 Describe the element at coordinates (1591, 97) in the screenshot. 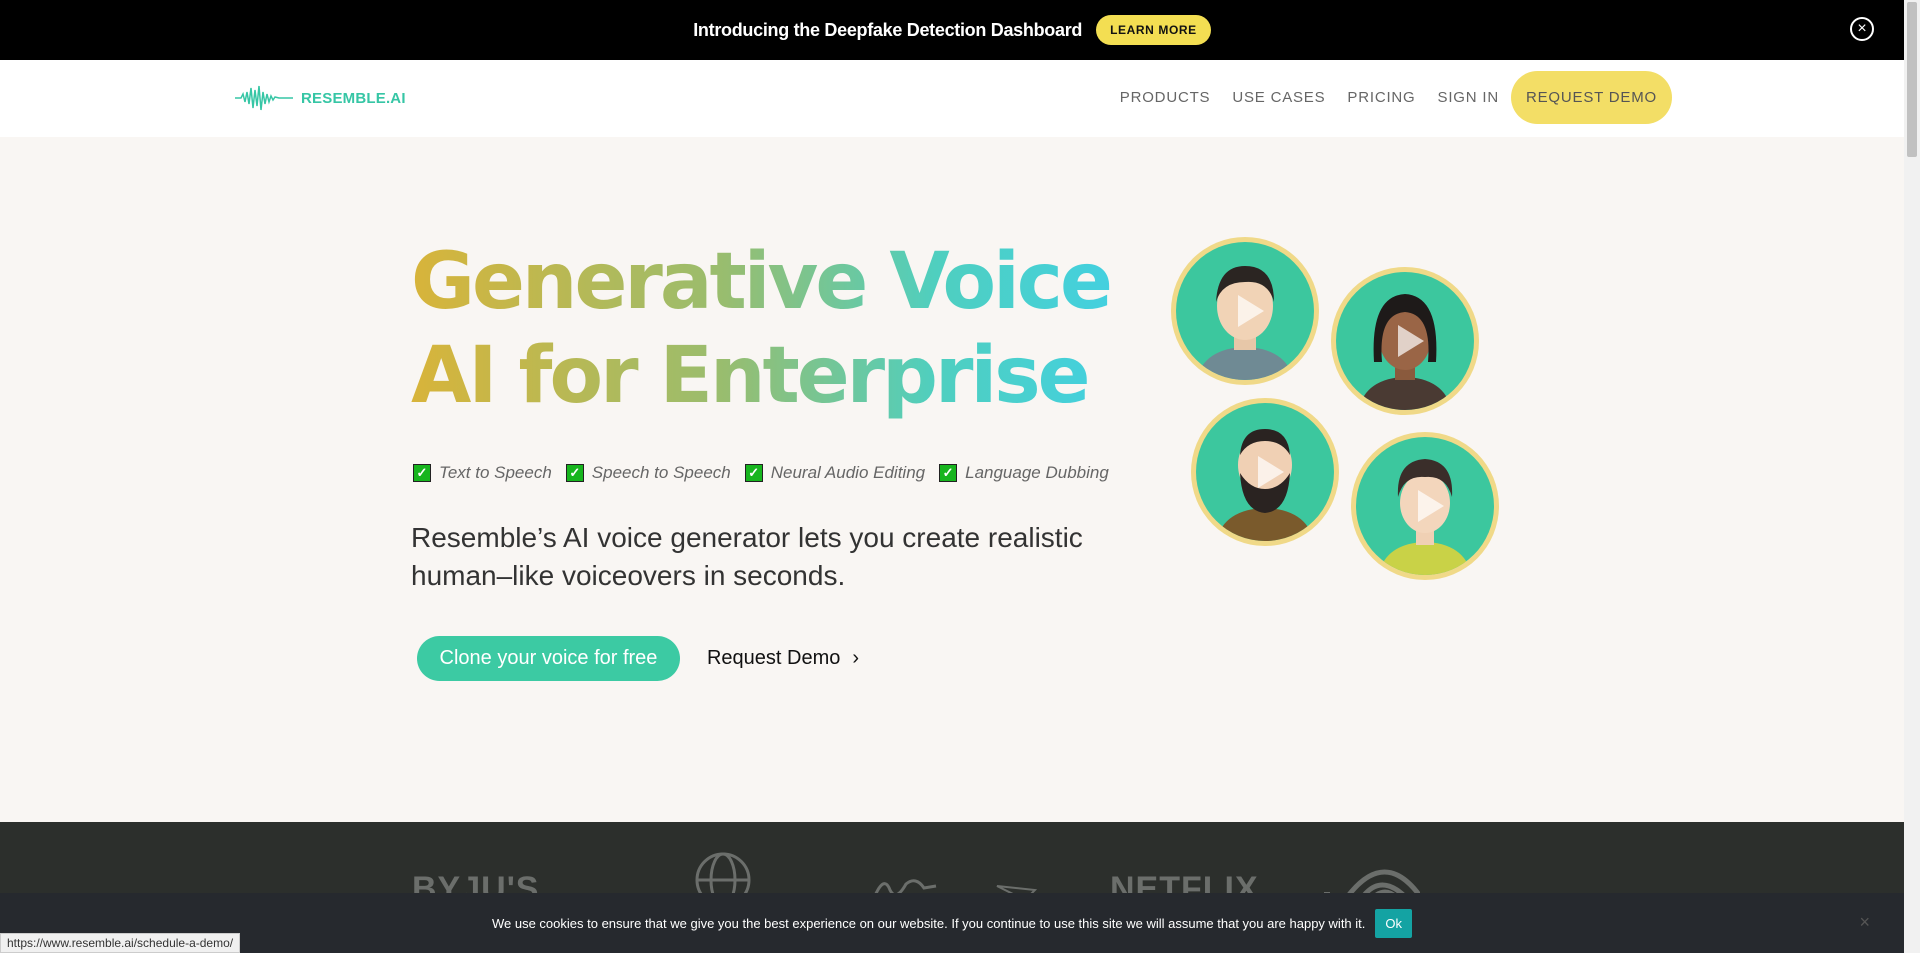

I see `request-demo-nav-button: REQUEST DEMO` at that location.